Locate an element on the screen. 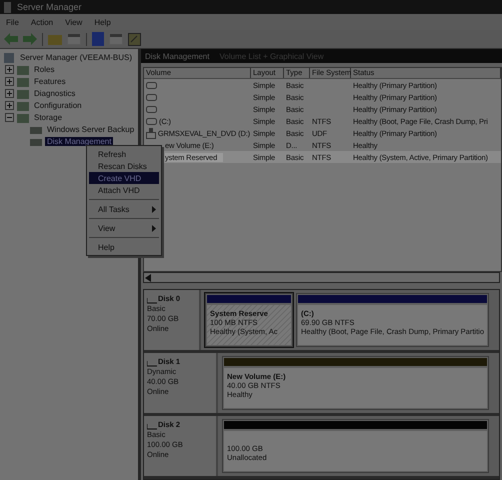 This screenshot has width=502, height=480. menu-item: Attach VHD is located at coordinates (124, 190).